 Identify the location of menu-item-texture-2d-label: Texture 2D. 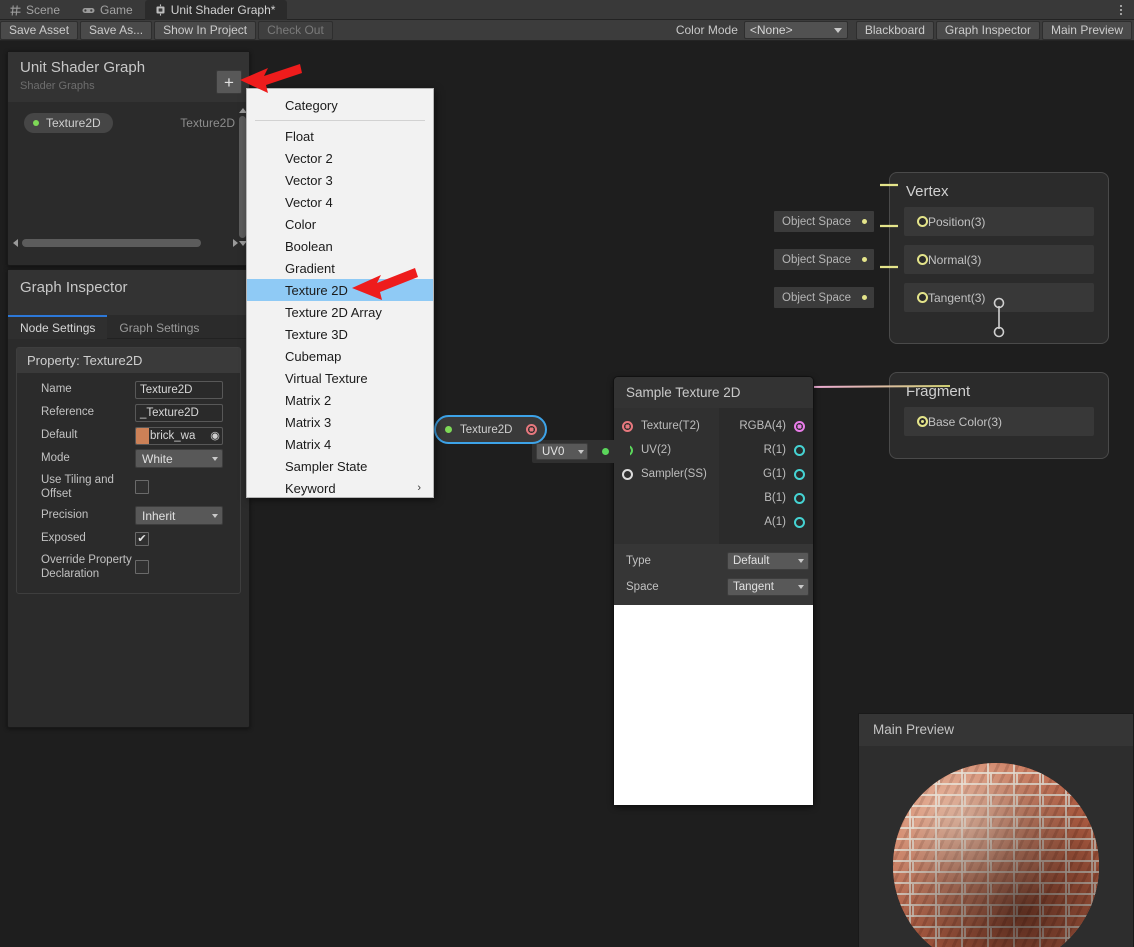
(316, 290).